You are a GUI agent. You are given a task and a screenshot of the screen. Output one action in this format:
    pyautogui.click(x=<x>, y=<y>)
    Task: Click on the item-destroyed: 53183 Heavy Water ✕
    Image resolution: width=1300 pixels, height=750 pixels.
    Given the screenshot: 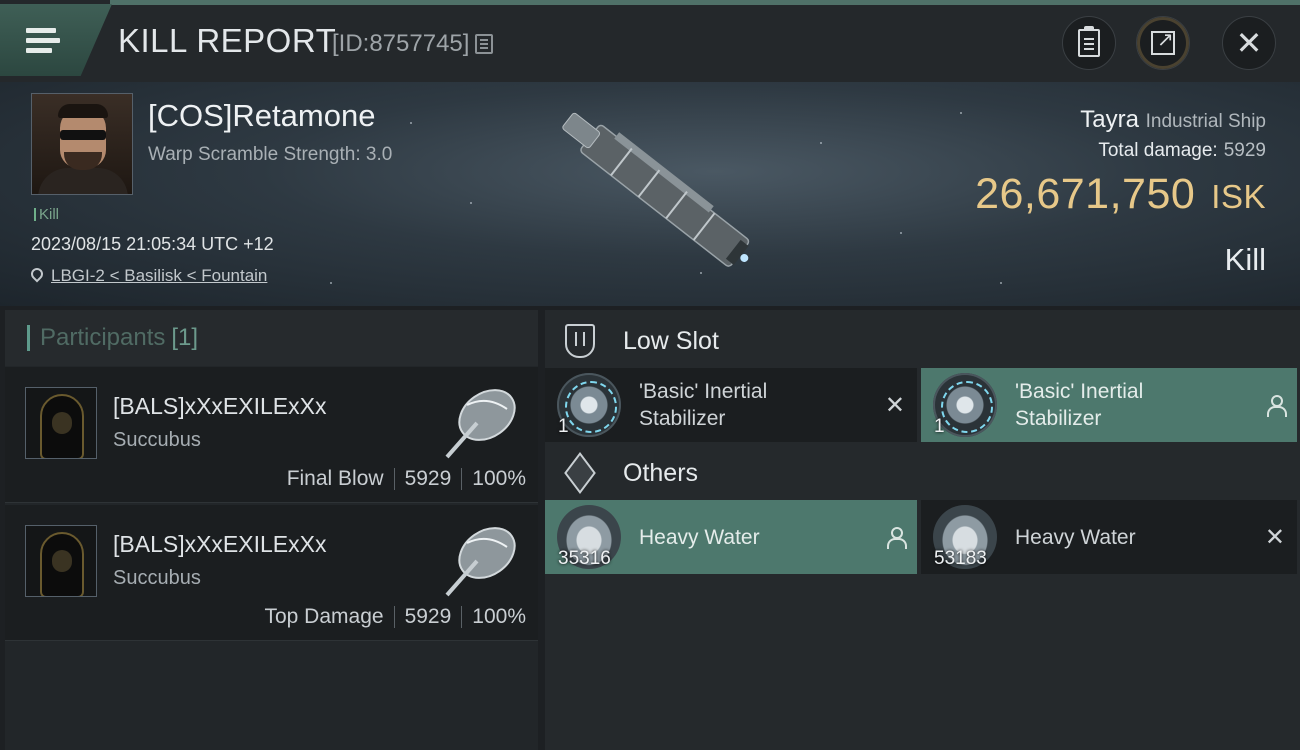 What is the action you would take?
    pyautogui.click(x=1109, y=537)
    